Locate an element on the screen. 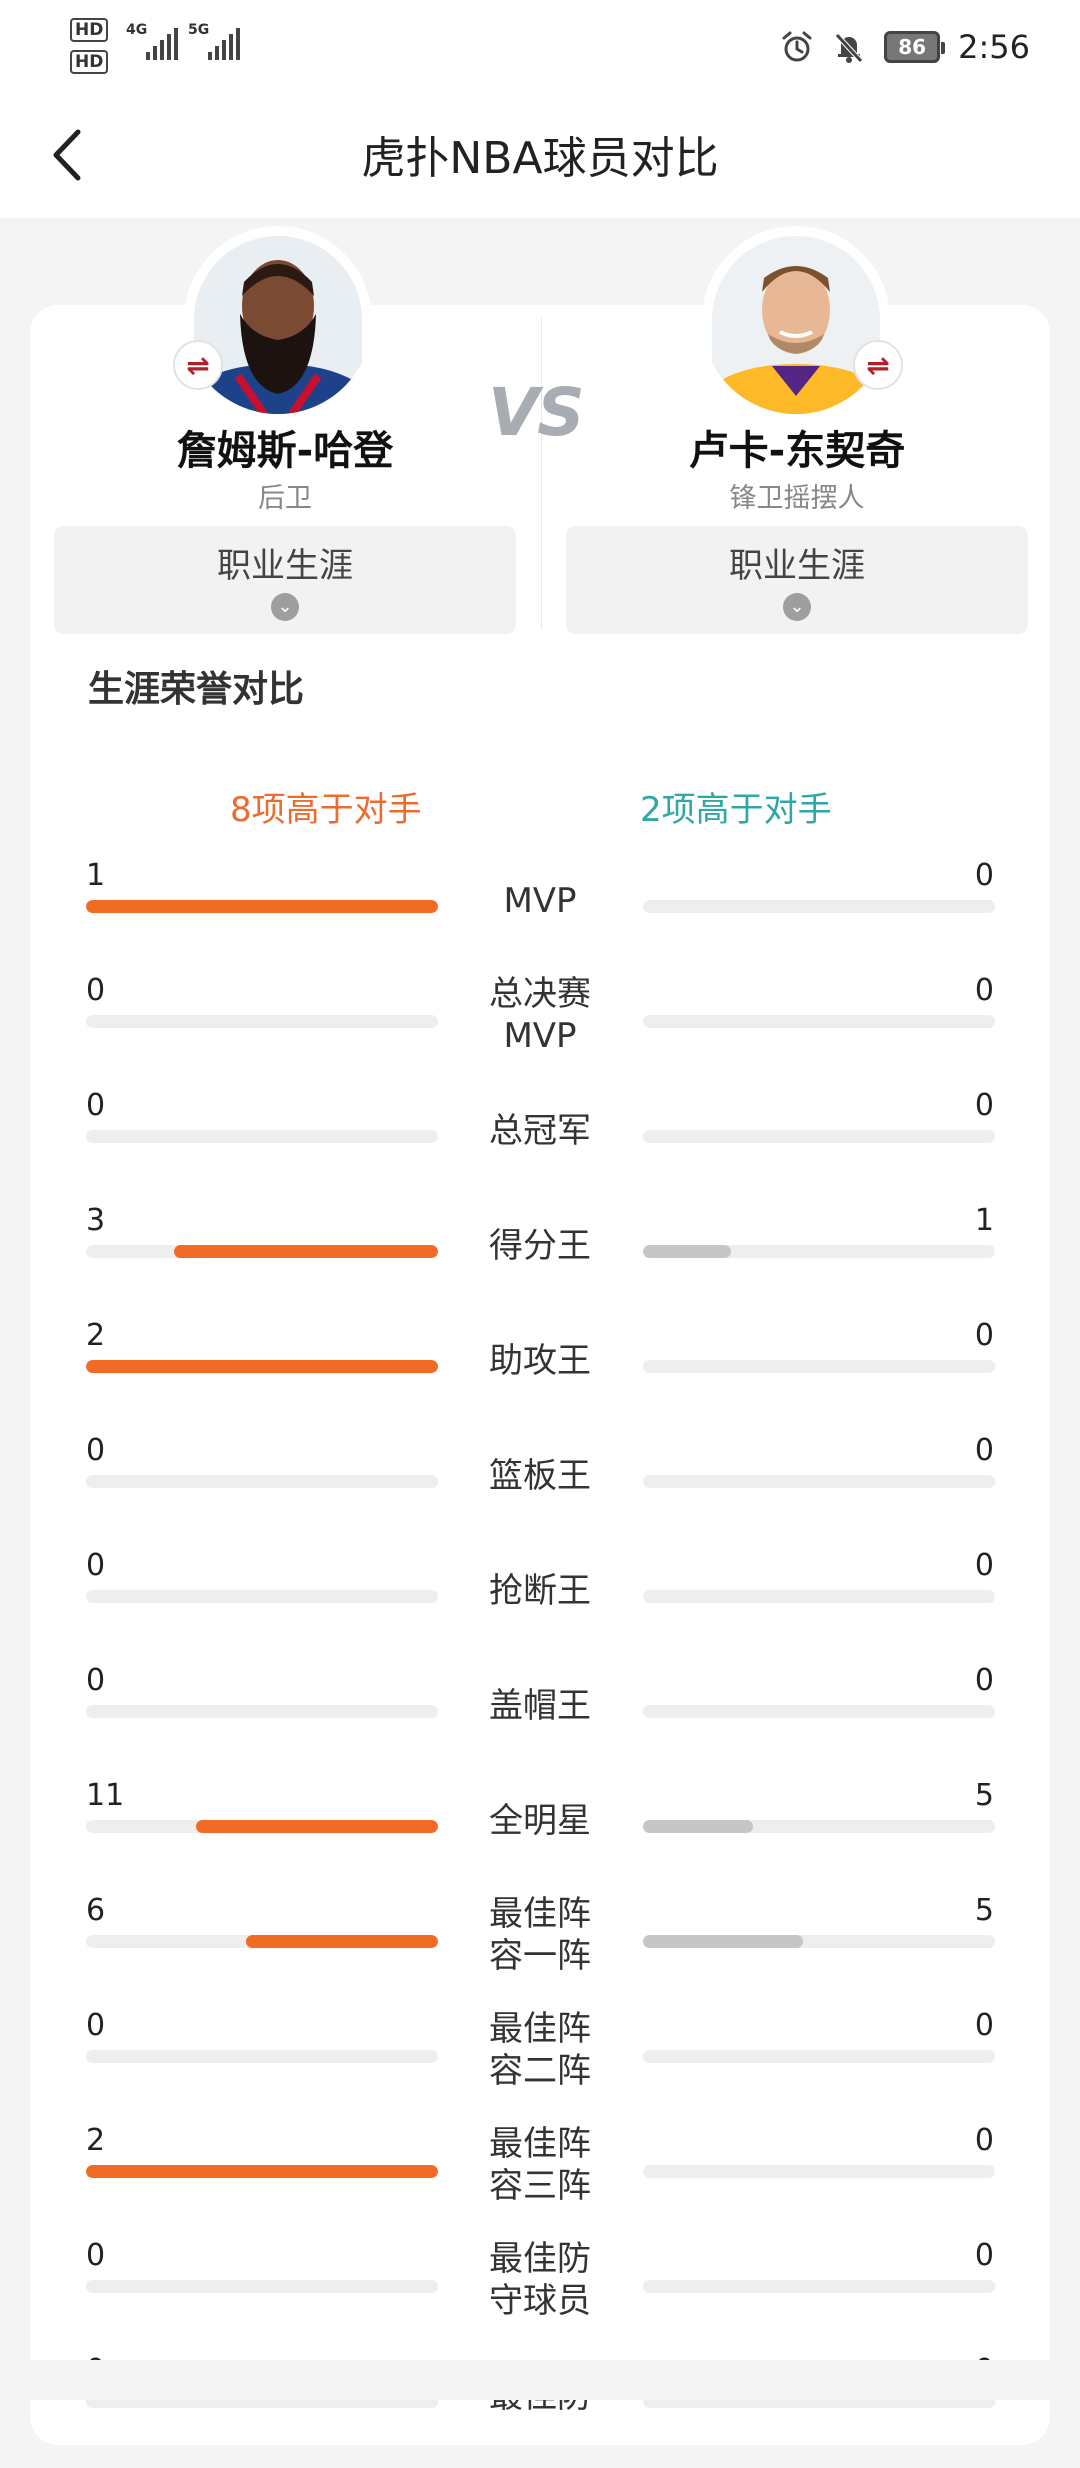 This screenshot has height=2468, width=1080. right-player-photo is located at coordinates (796, 320).